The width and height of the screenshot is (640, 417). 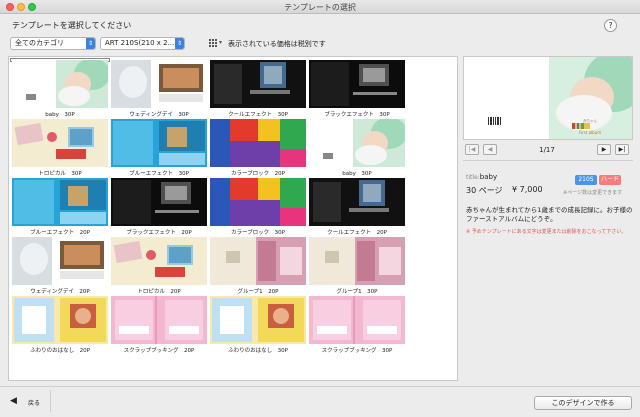 I want to click on template-label: ブラックエフェクト 30P, so click(x=357, y=115).